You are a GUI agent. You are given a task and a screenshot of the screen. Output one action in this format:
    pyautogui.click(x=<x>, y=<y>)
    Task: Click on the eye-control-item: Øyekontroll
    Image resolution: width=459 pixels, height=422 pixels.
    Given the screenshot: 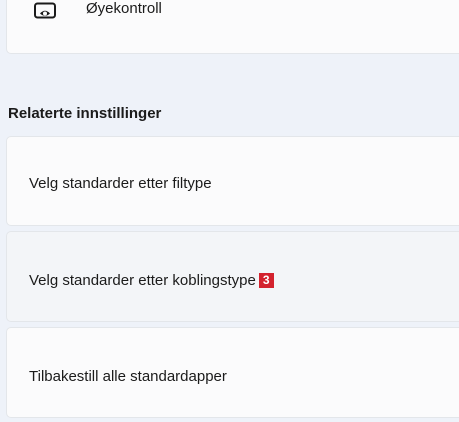 What is the action you would take?
    pyautogui.click(x=232, y=27)
    